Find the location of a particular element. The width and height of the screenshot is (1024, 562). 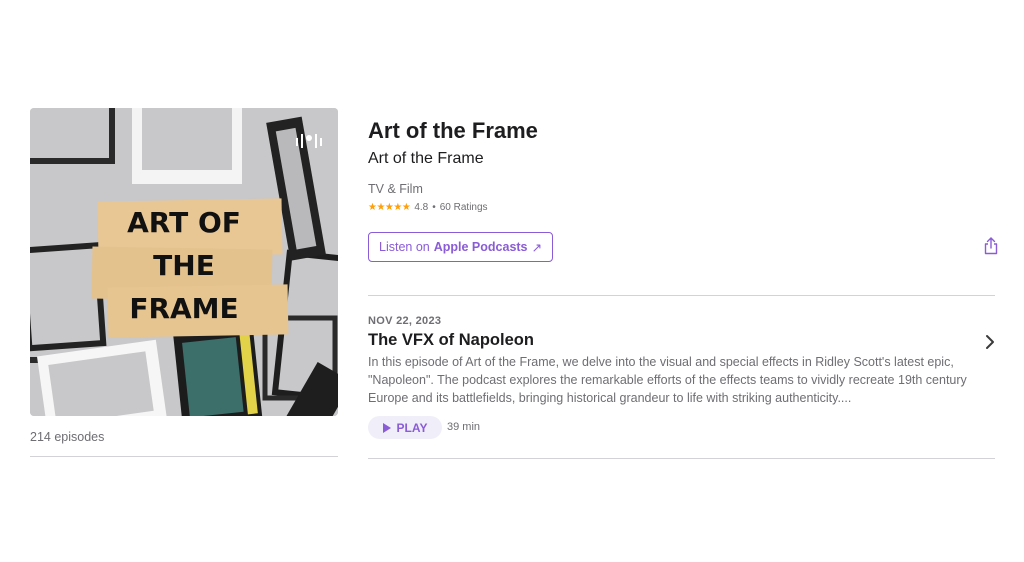

external-link-arrow-icon: ↗ is located at coordinates (536, 247).